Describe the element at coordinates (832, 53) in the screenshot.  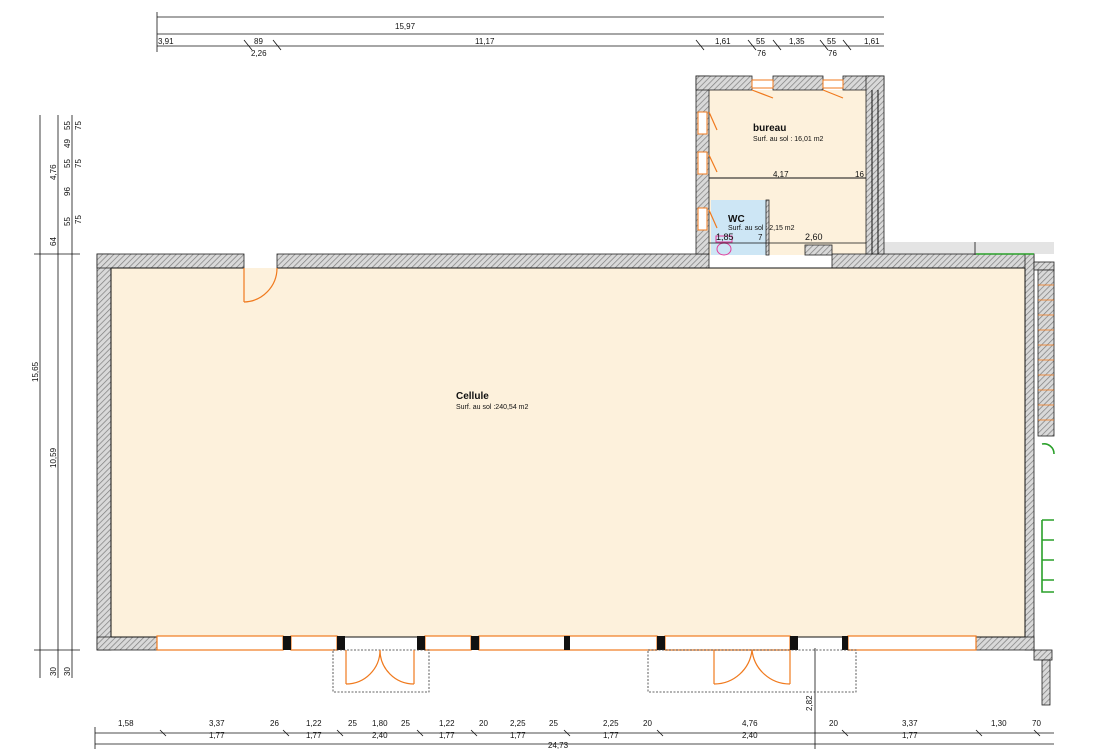
I see `top-sub-dimension-3: 76` at that location.